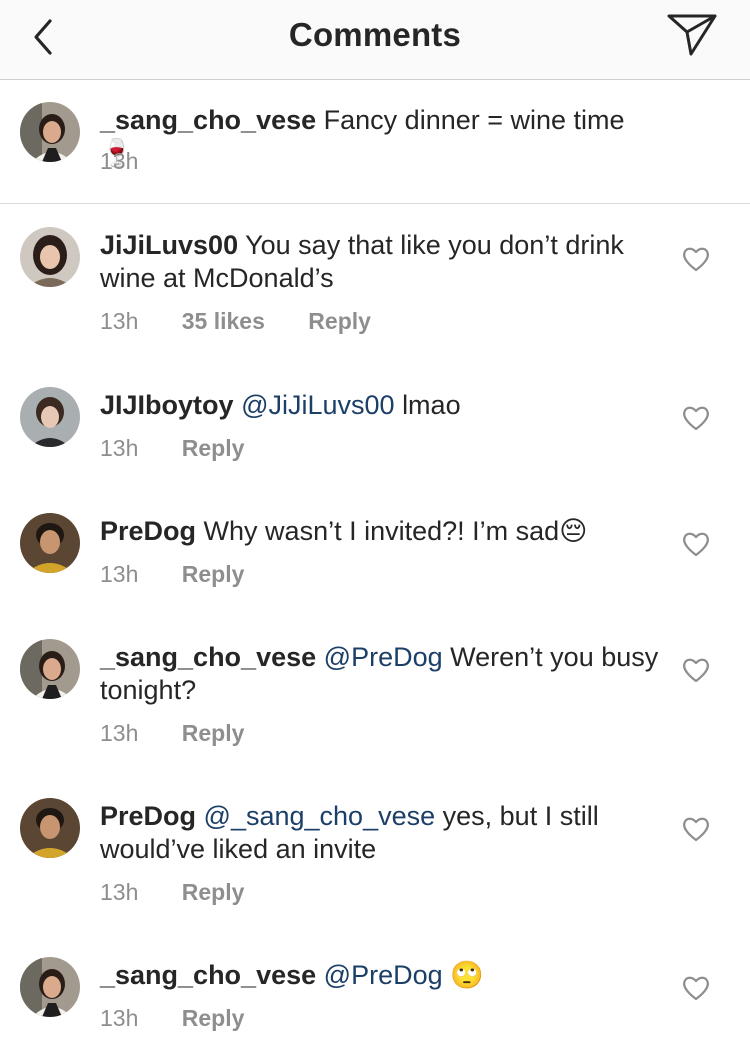 The width and height of the screenshot is (750, 1058). What do you see at coordinates (317, 405) in the screenshot?
I see `mention-link: @JiJiLuvs00` at bounding box center [317, 405].